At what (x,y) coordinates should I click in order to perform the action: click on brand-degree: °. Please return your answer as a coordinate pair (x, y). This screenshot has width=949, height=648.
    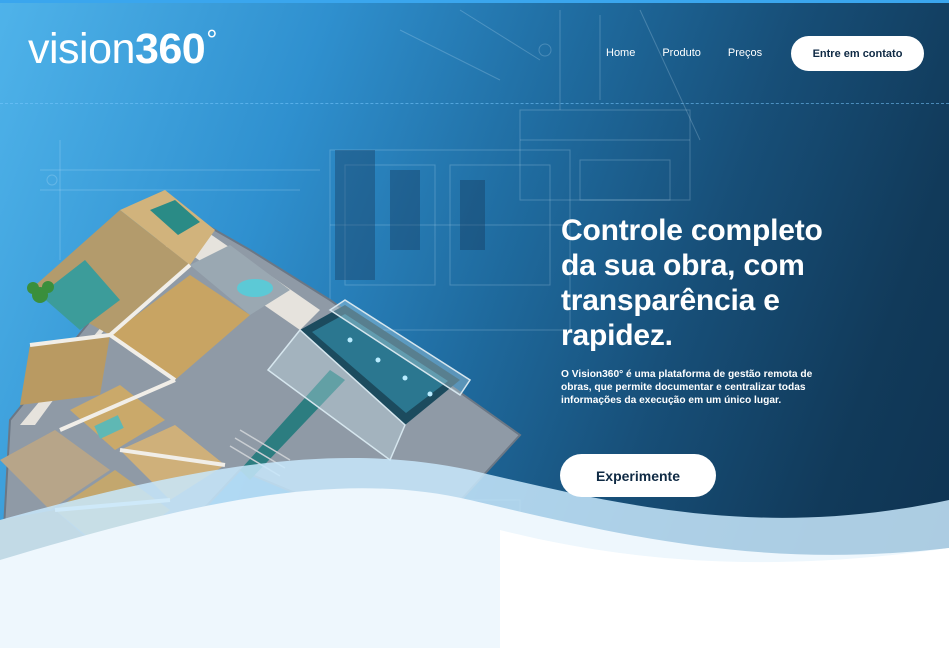
    Looking at the image, I should click on (211, 39).